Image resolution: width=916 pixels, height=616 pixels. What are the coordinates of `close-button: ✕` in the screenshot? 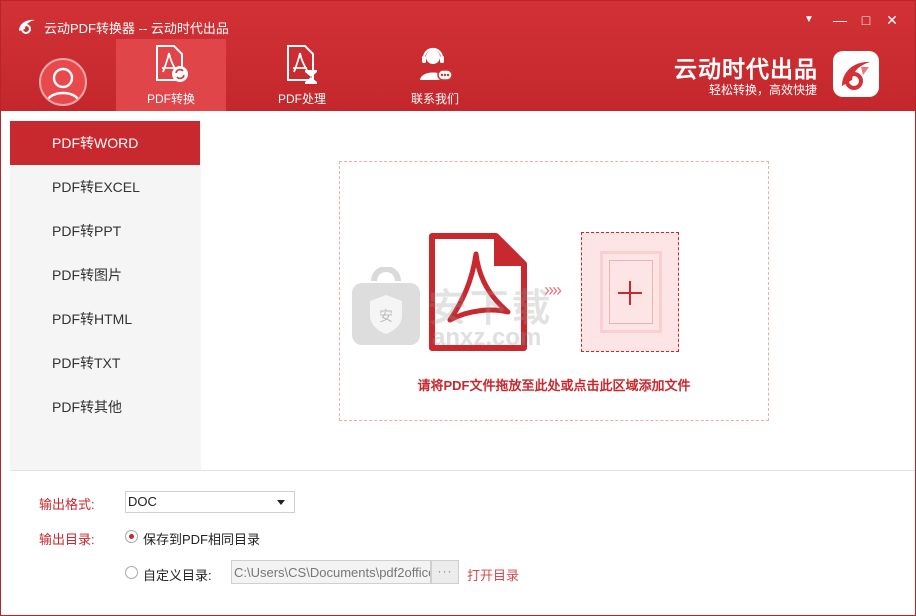 It's located at (892, 20).